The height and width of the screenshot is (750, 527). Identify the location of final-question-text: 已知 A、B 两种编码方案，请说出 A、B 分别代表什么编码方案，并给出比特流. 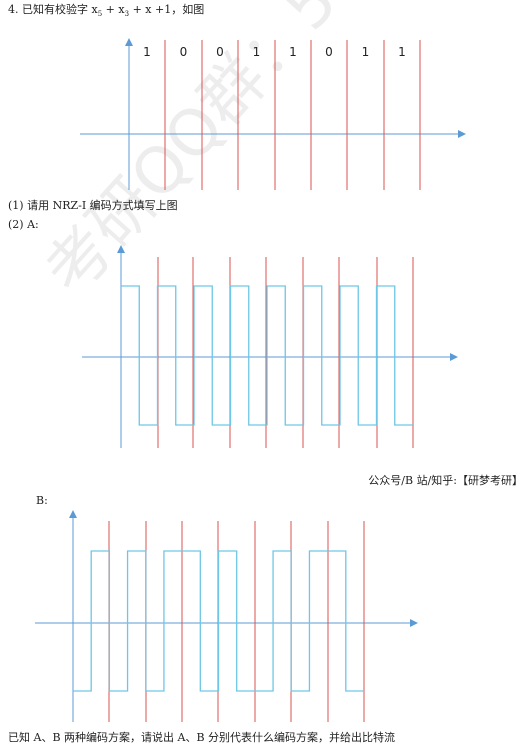
(202, 737).